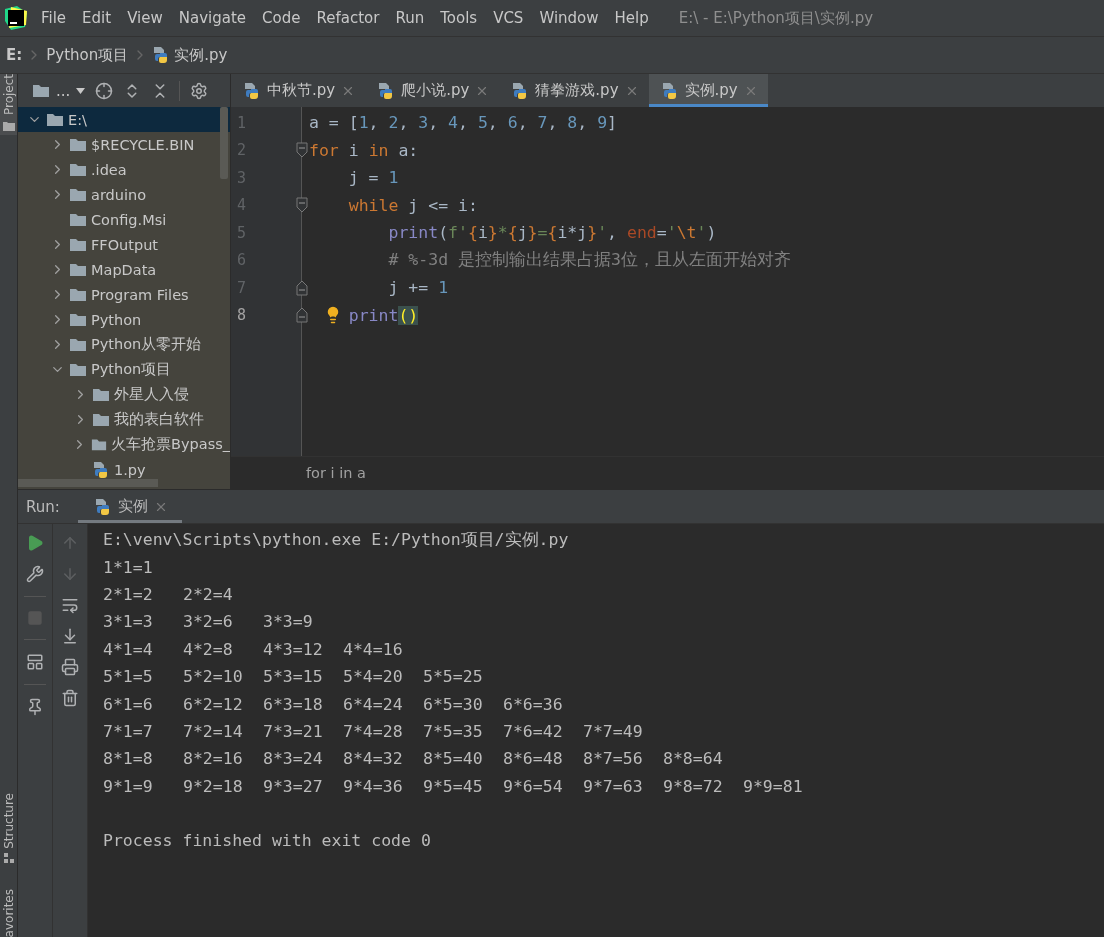  Describe the element at coordinates (35, 574) in the screenshot. I see `wrench-icon` at that location.